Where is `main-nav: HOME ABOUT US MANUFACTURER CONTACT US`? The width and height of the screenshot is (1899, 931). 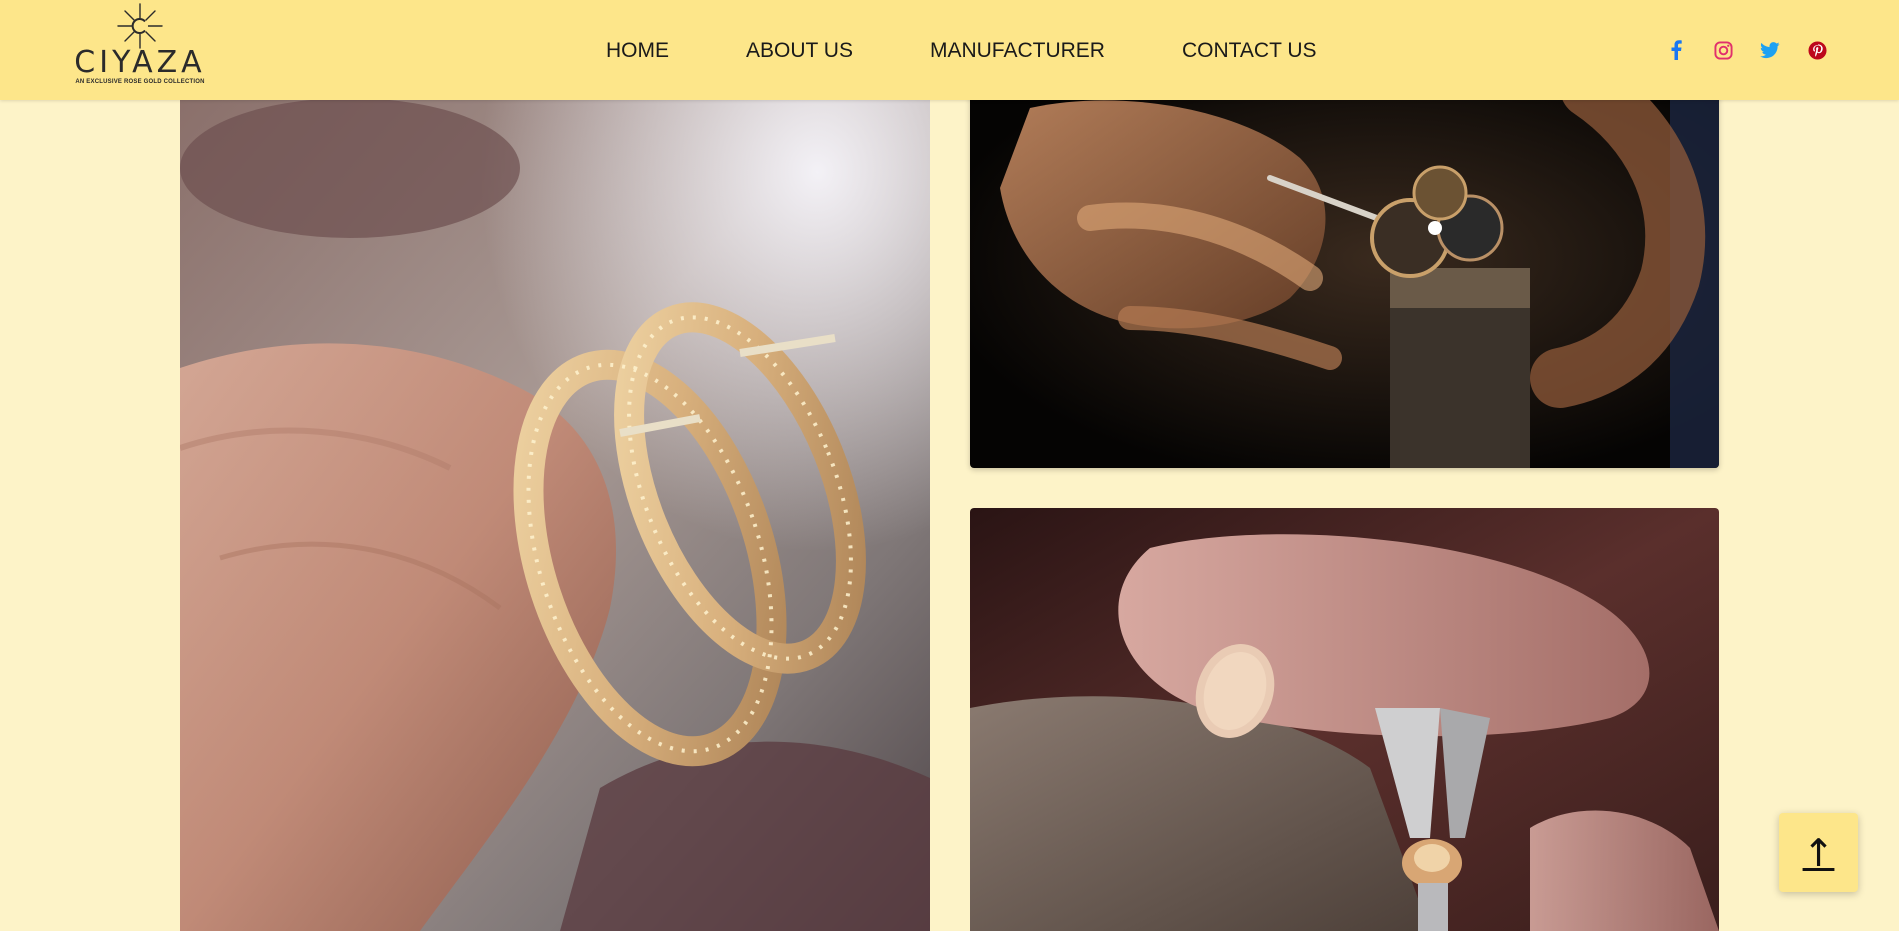 main-nav: HOME ABOUT US MANUFACTURER CONTACT US is located at coordinates (961, 51).